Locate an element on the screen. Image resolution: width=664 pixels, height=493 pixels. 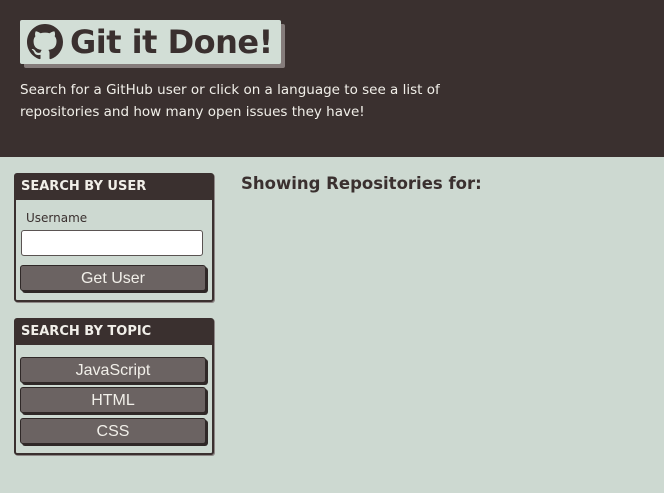
username-input is located at coordinates (112, 243).